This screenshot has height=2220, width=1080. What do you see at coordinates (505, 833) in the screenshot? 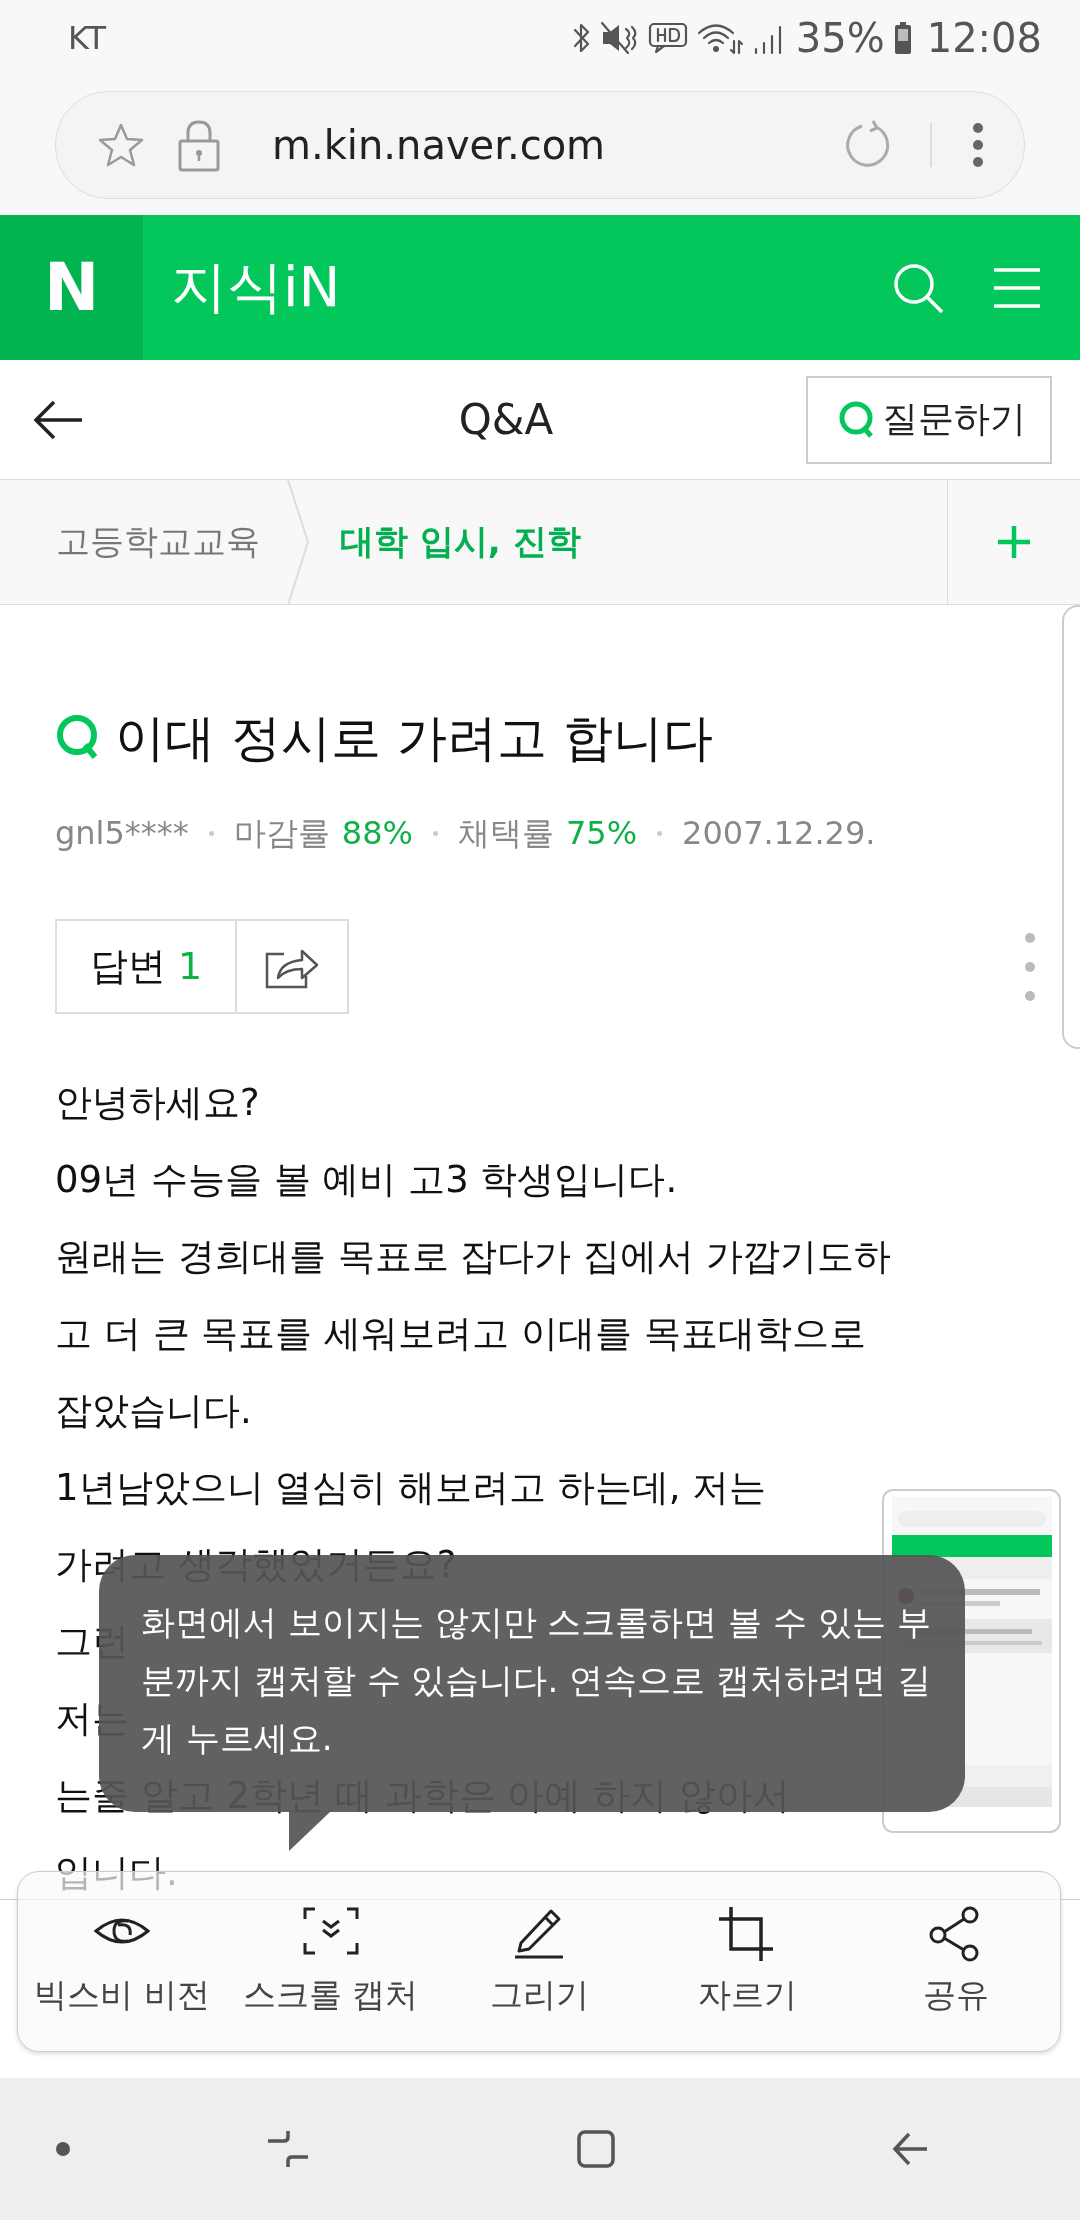
I see `rate-label: 채택률` at bounding box center [505, 833].